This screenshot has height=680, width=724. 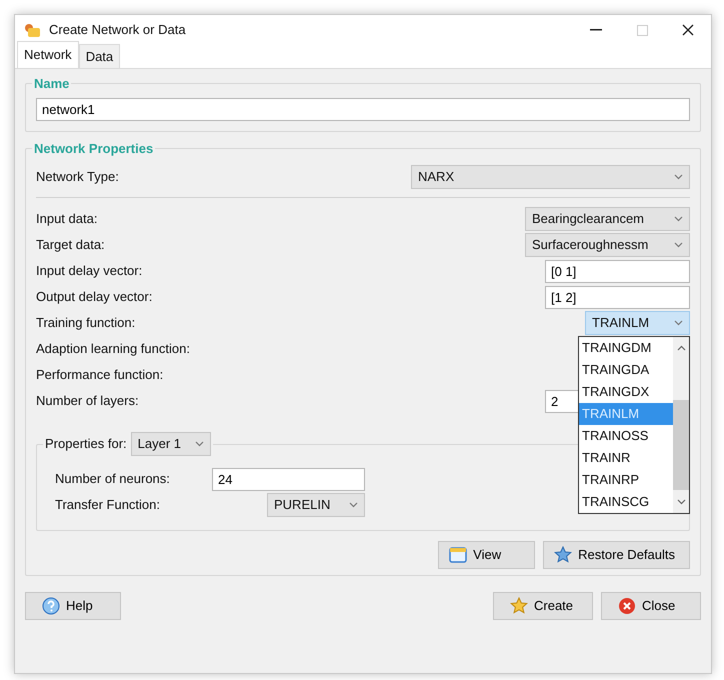 What do you see at coordinates (543, 606) in the screenshot?
I see `create-button: Create` at bounding box center [543, 606].